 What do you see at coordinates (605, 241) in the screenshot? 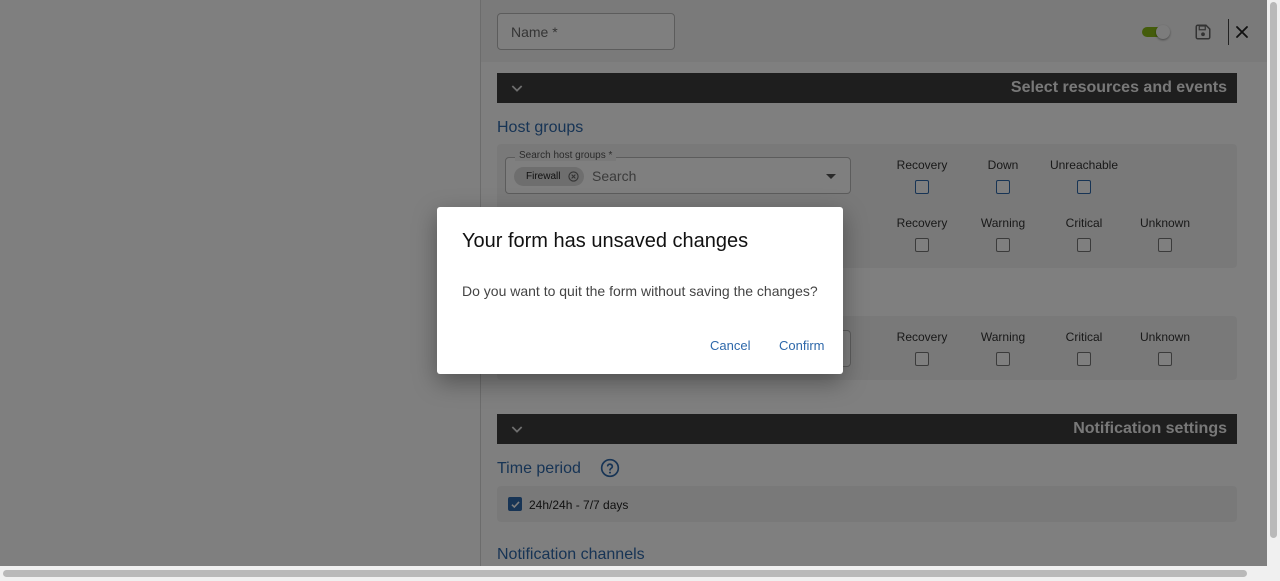
I see `dialog-title: Your form has unsaved changes` at bounding box center [605, 241].